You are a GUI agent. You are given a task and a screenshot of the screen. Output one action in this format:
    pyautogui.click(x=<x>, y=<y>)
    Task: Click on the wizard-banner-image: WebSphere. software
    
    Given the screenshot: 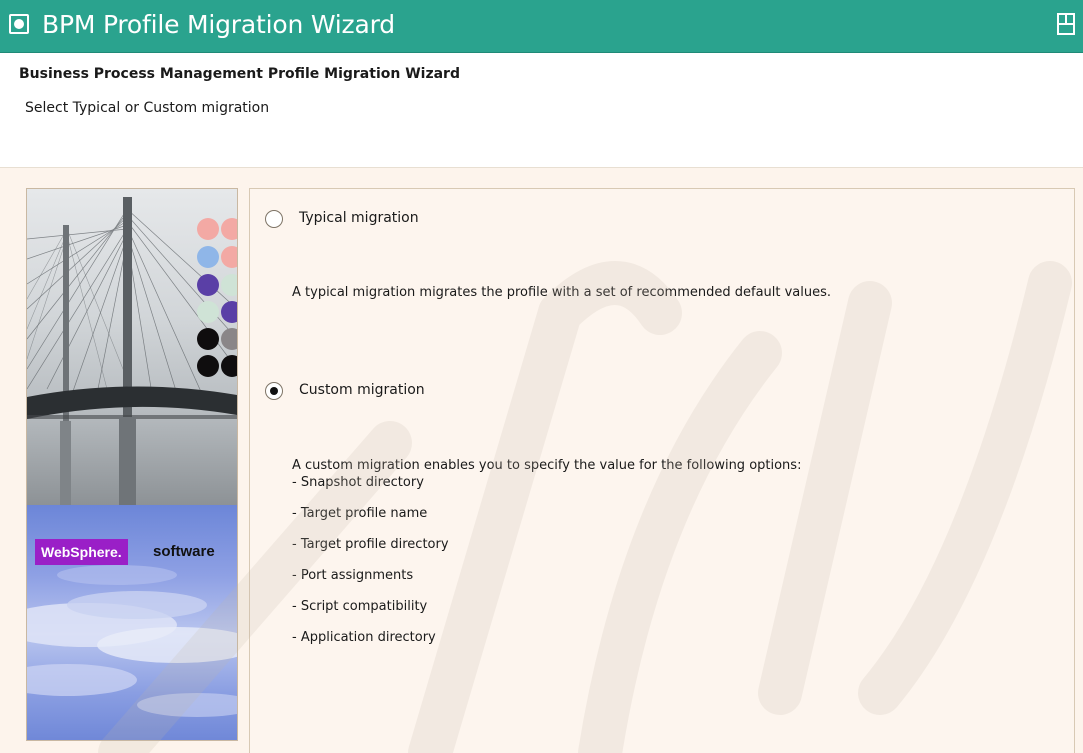 What is the action you would take?
    pyautogui.click(x=132, y=464)
    